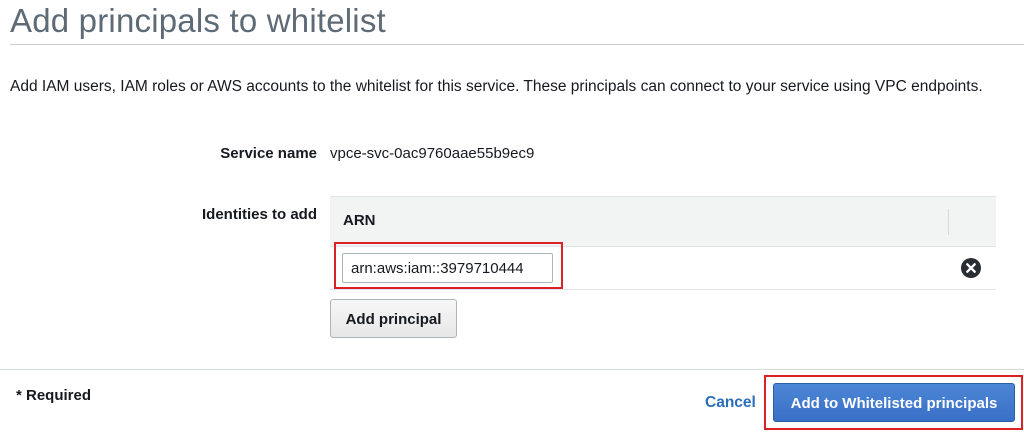  What do you see at coordinates (517, 44) in the screenshot?
I see `title-divider` at bounding box center [517, 44].